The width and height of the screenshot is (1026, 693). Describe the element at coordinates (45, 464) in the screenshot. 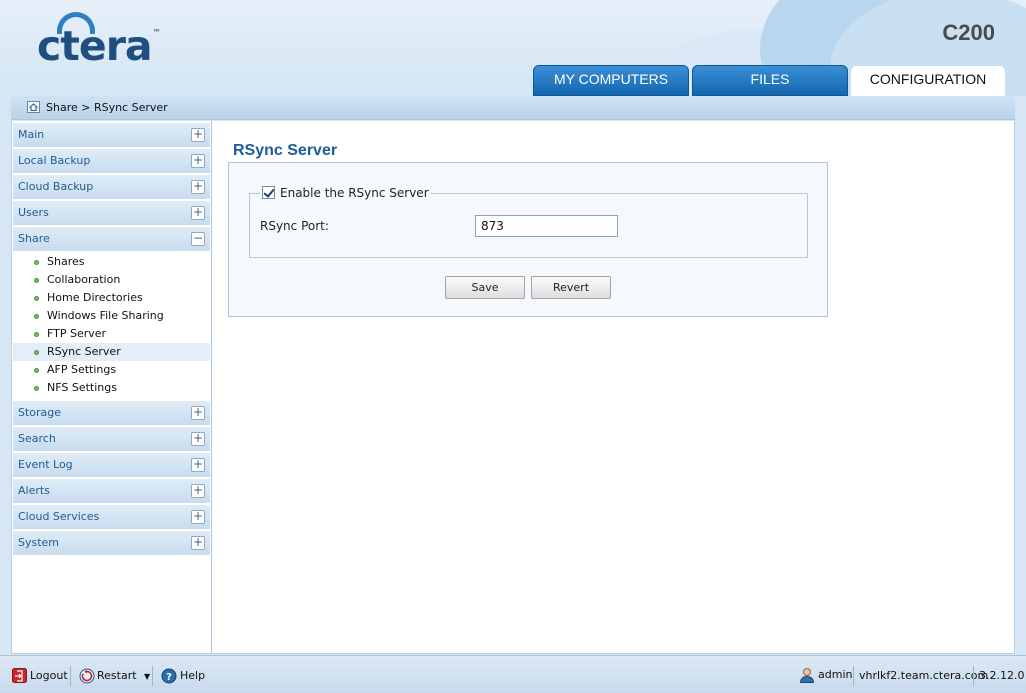

I see `section-label: Event Log` at that location.